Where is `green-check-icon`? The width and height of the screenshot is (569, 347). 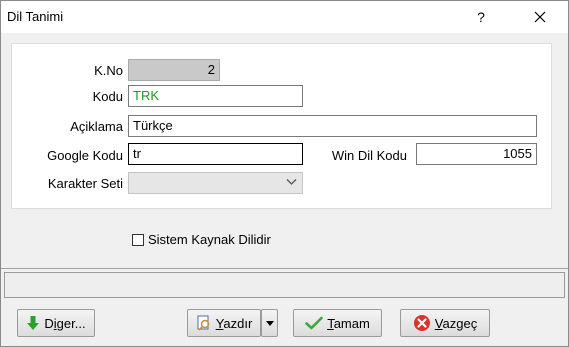 green-check-icon is located at coordinates (314, 323).